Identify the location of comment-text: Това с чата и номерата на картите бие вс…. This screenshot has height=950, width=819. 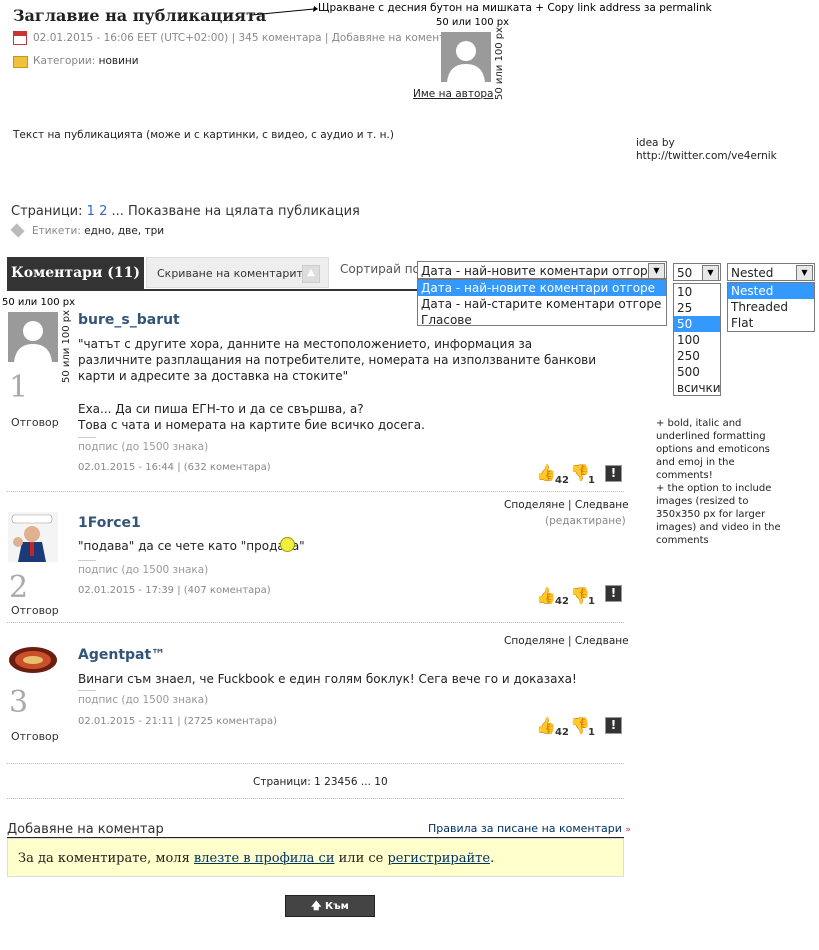
(251, 425).